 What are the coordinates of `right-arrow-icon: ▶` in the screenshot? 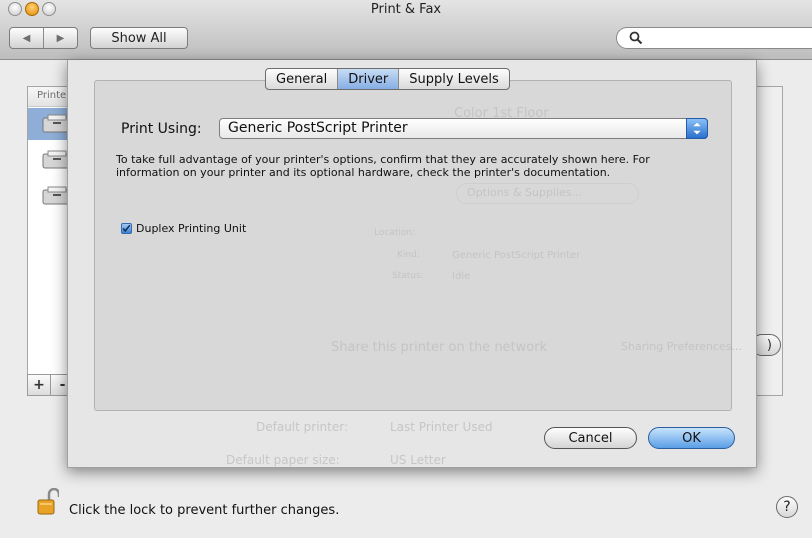 It's located at (60, 38).